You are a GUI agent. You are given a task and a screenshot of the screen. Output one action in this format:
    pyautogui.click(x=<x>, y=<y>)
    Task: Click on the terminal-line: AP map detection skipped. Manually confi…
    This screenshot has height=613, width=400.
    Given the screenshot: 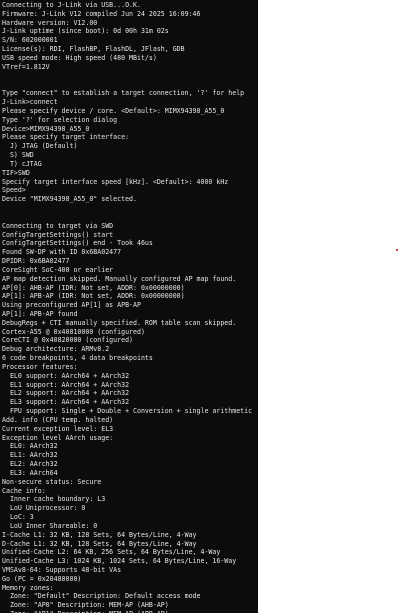 What is the action you would take?
    pyautogui.click(x=119, y=278)
    